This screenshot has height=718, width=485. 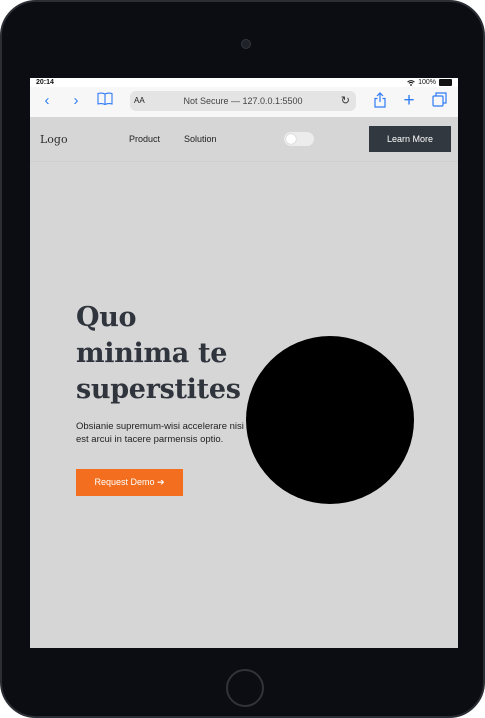 I want to click on request-demo-button: Request Demo ➔, so click(x=129, y=482).